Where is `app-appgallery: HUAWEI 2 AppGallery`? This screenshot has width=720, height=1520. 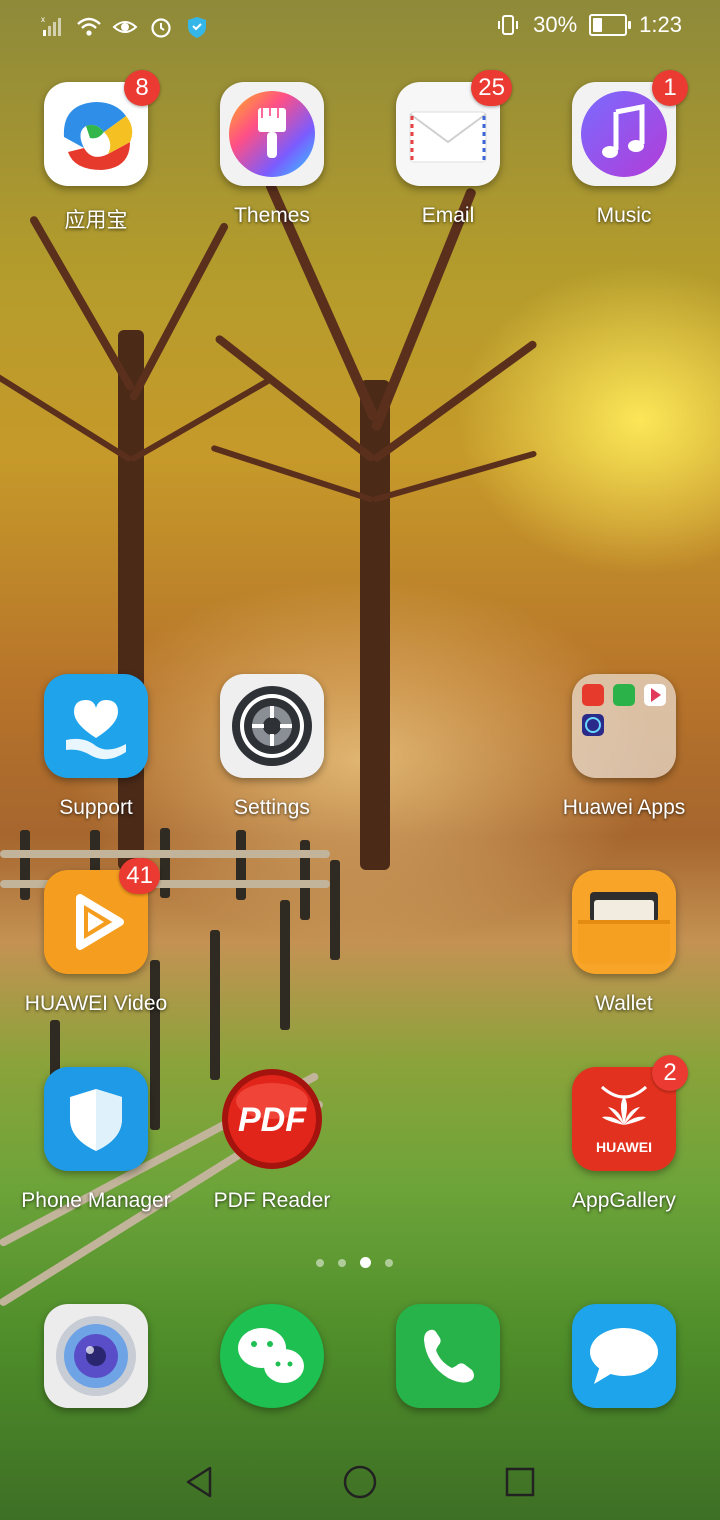
app-appgallery: HUAWEI 2 AppGallery is located at coordinates (624, 1134).